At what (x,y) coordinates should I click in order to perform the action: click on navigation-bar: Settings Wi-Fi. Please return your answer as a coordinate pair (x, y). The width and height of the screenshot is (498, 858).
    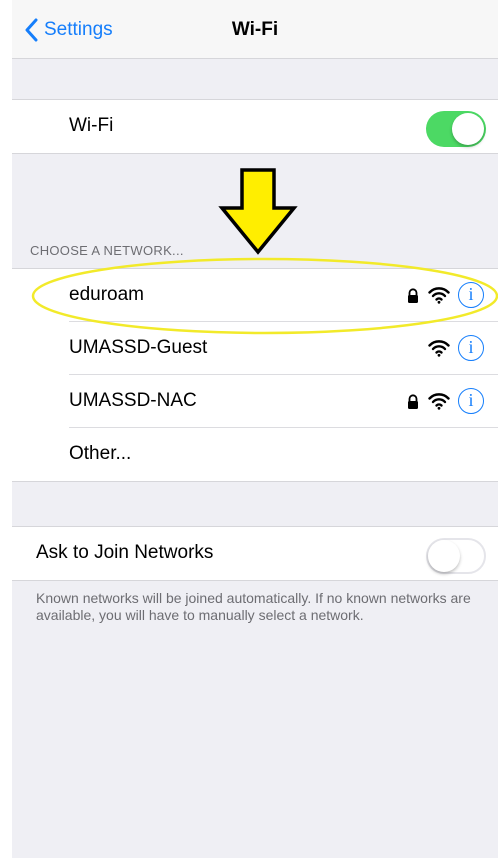
    Looking at the image, I should click on (255, 29).